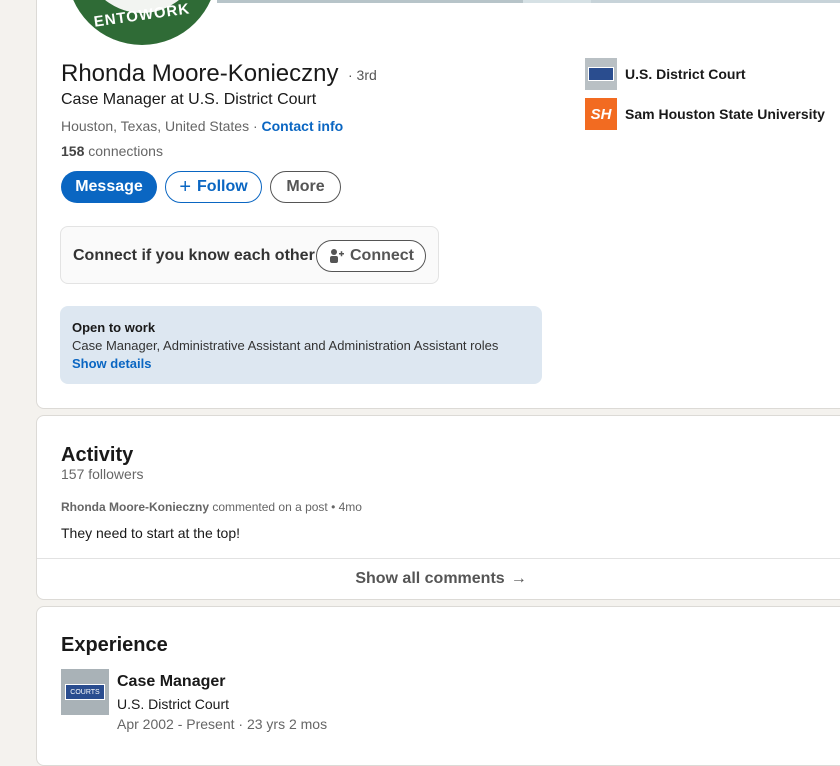  What do you see at coordinates (382, 255) in the screenshot?
I see `connect-label: Connect` at bounding box center [382, 255].